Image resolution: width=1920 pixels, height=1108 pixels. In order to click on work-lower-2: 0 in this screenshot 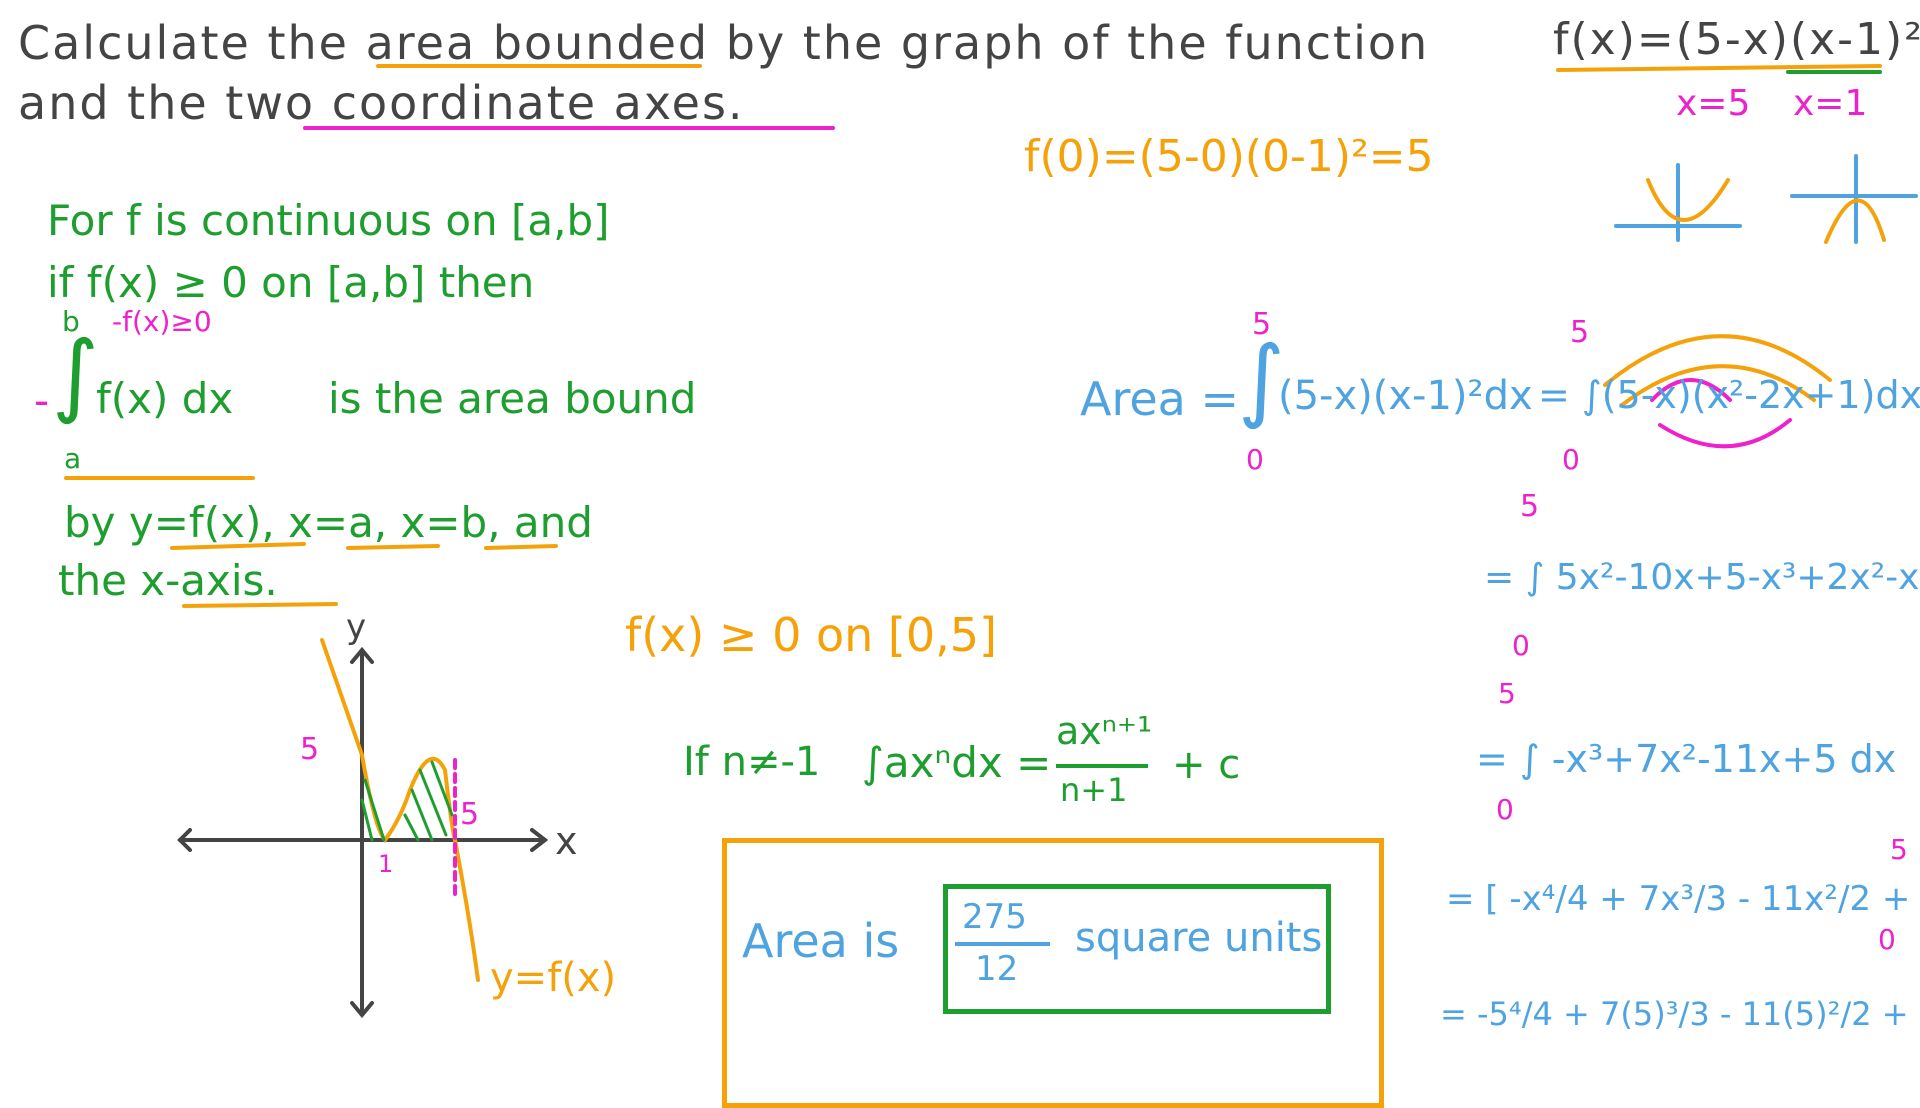, I will do `click(1571, 459)`.